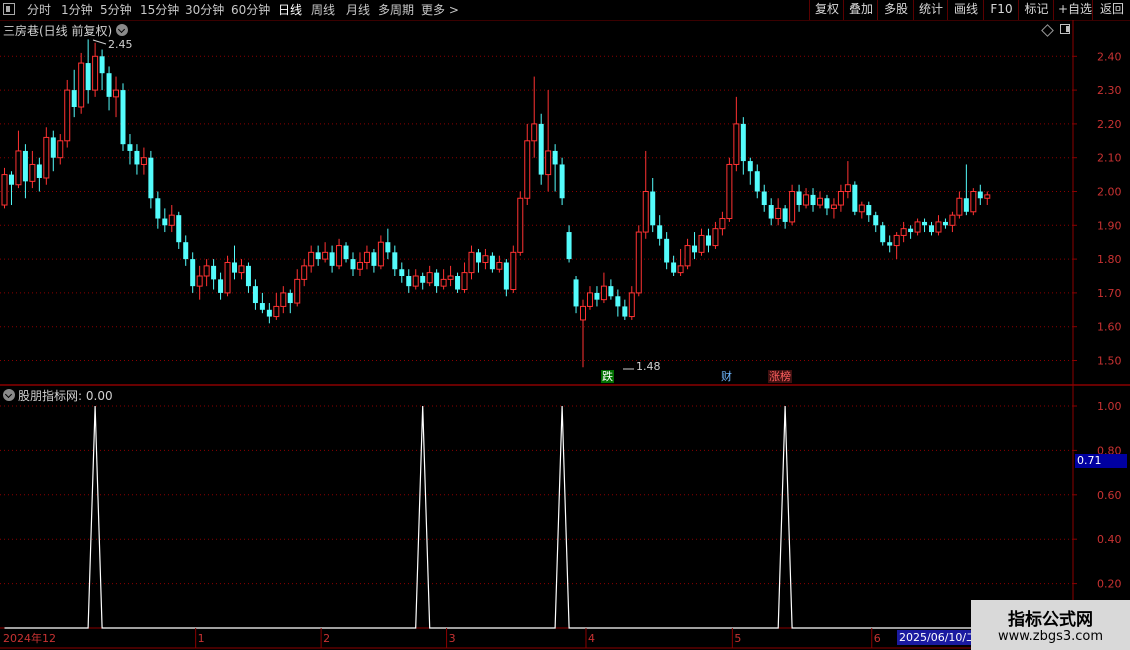 Image resolution: width=1130 pixels, height=650 pixels. What do you see at coordinates (648, 366) in the screenshot?
I see `low-price-label: 1.48` at bounding box center [648, 366].